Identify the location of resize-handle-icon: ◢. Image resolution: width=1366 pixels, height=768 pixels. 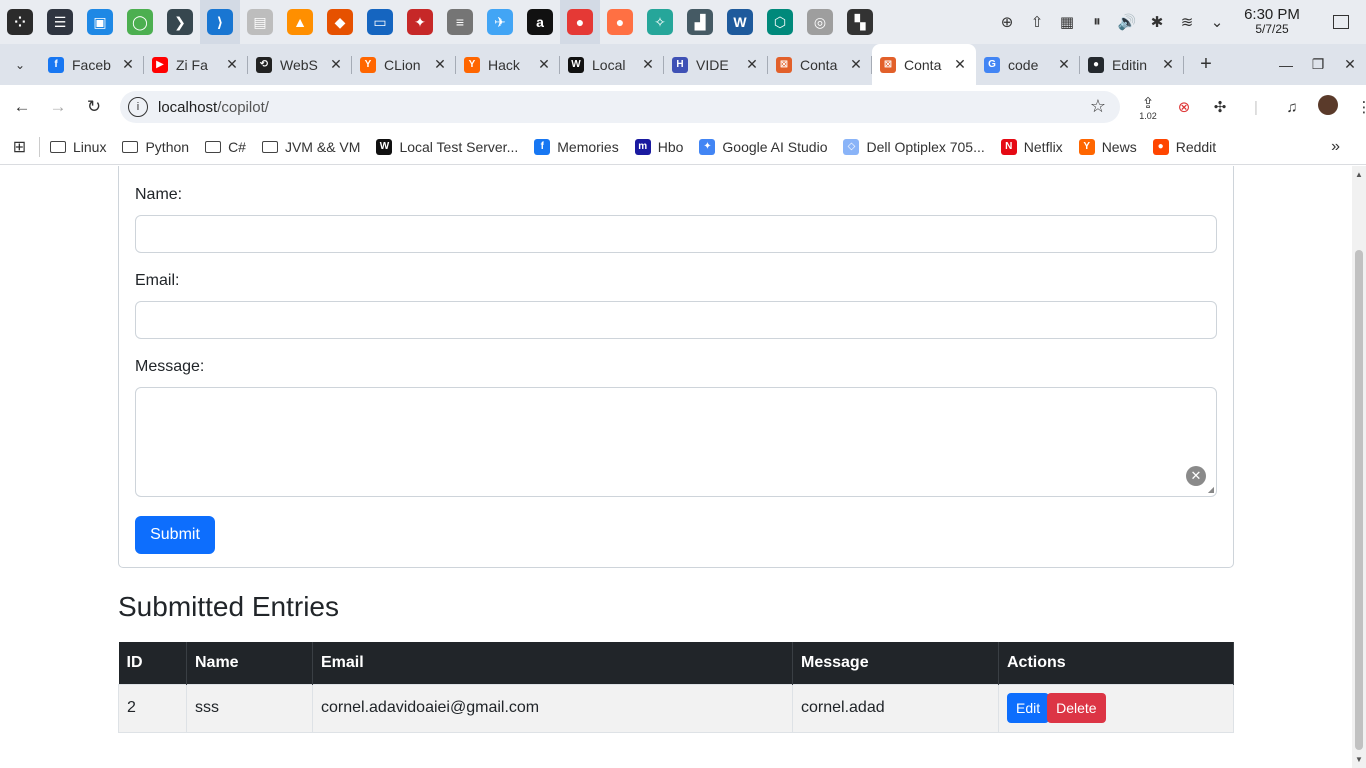
(1211, 489).